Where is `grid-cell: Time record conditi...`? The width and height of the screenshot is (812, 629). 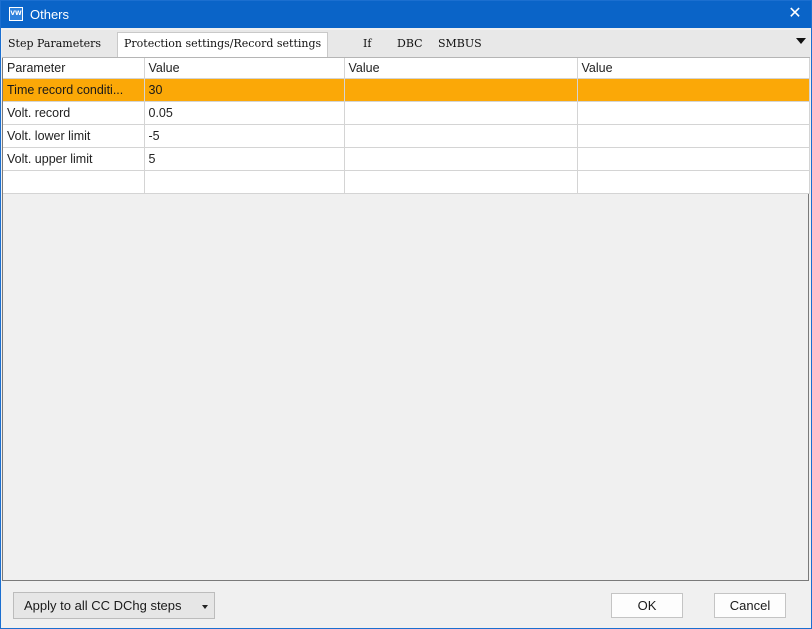
grid-cell: Time record conditi... is located at coordinates (74, 90).